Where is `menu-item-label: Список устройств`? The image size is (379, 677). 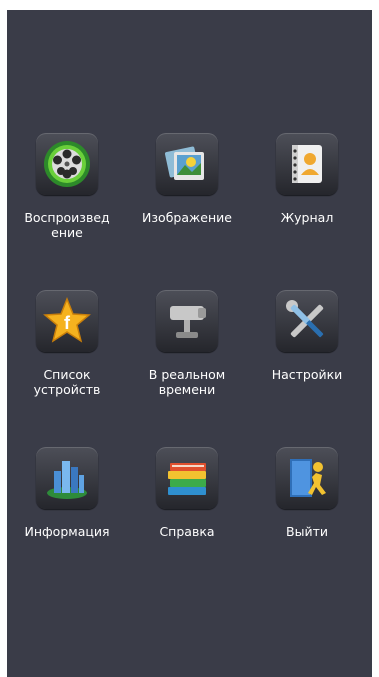
menu-item-label: Список устройств is located at coordinates (67, 382).